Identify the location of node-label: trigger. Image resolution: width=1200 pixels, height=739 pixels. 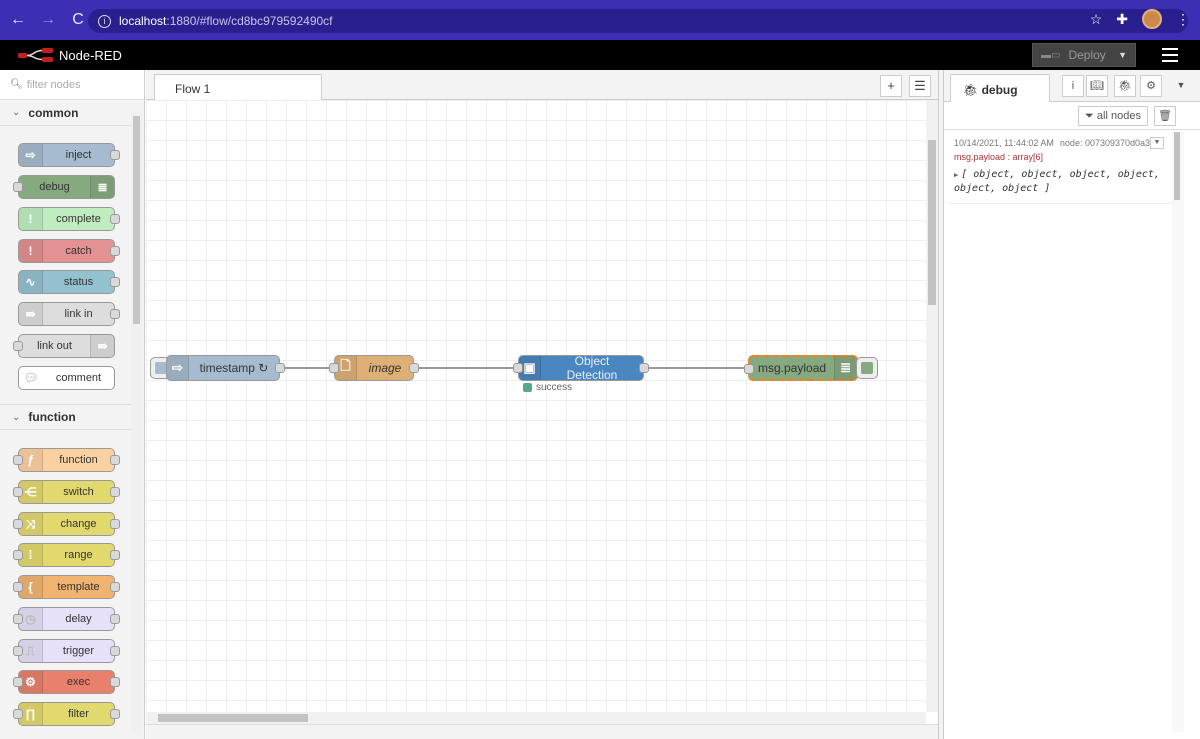
(78, 651).